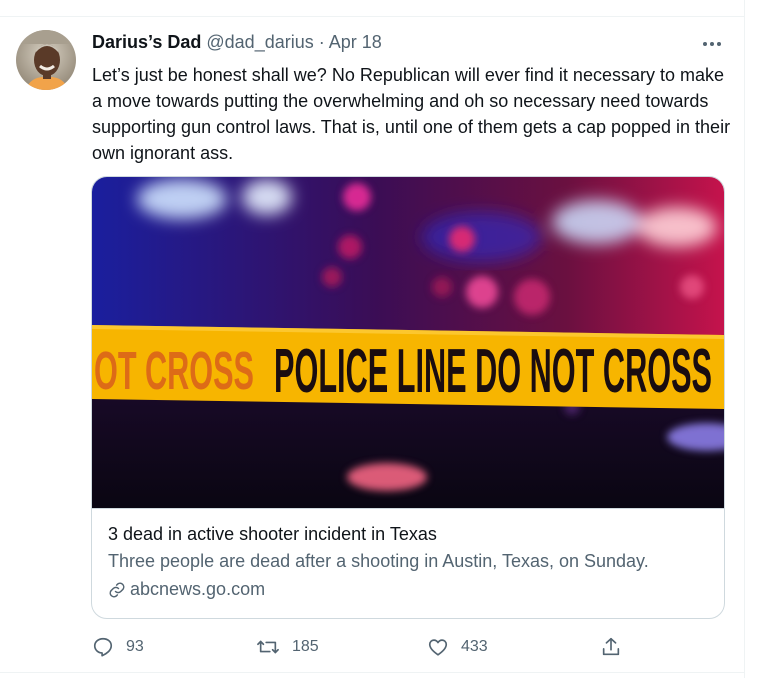  I want to click on tape-text: POLICE LINE DO NOT CROSS, so click(493, 371).